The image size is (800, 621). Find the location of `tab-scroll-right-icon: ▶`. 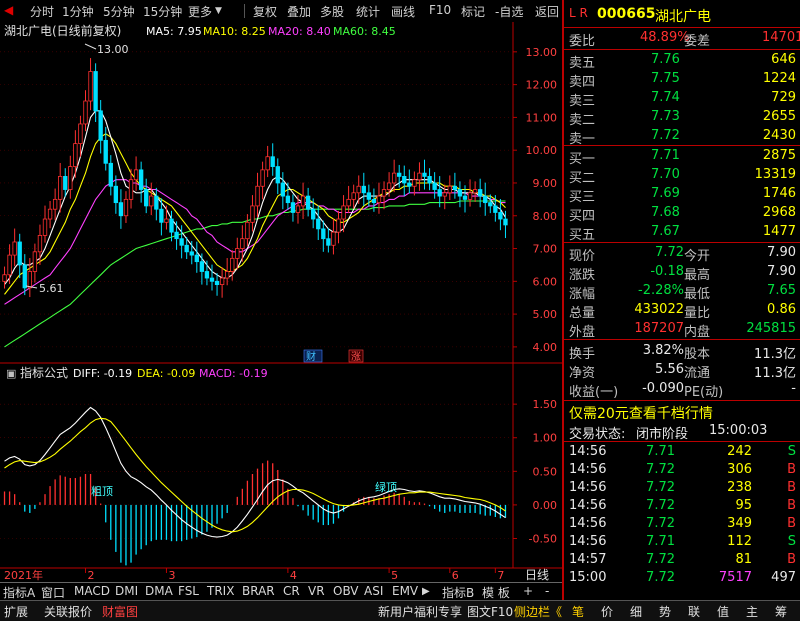

tab-scroll-right-icon: ▶ is located at coordinates (426, 591).